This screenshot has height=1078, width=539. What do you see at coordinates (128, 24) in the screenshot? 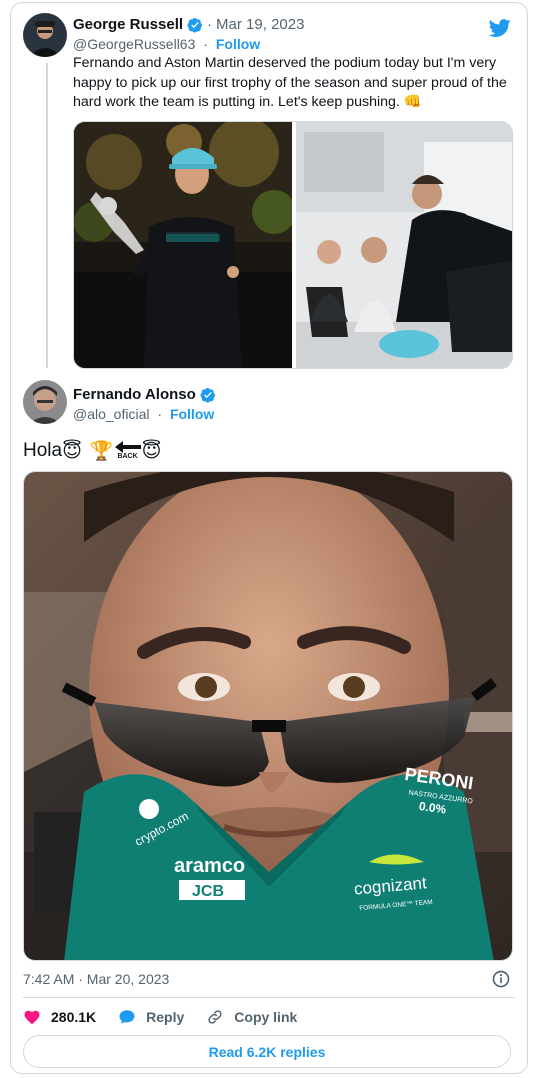
I see `author-name: George Russell` at bounding box center [128, 24].